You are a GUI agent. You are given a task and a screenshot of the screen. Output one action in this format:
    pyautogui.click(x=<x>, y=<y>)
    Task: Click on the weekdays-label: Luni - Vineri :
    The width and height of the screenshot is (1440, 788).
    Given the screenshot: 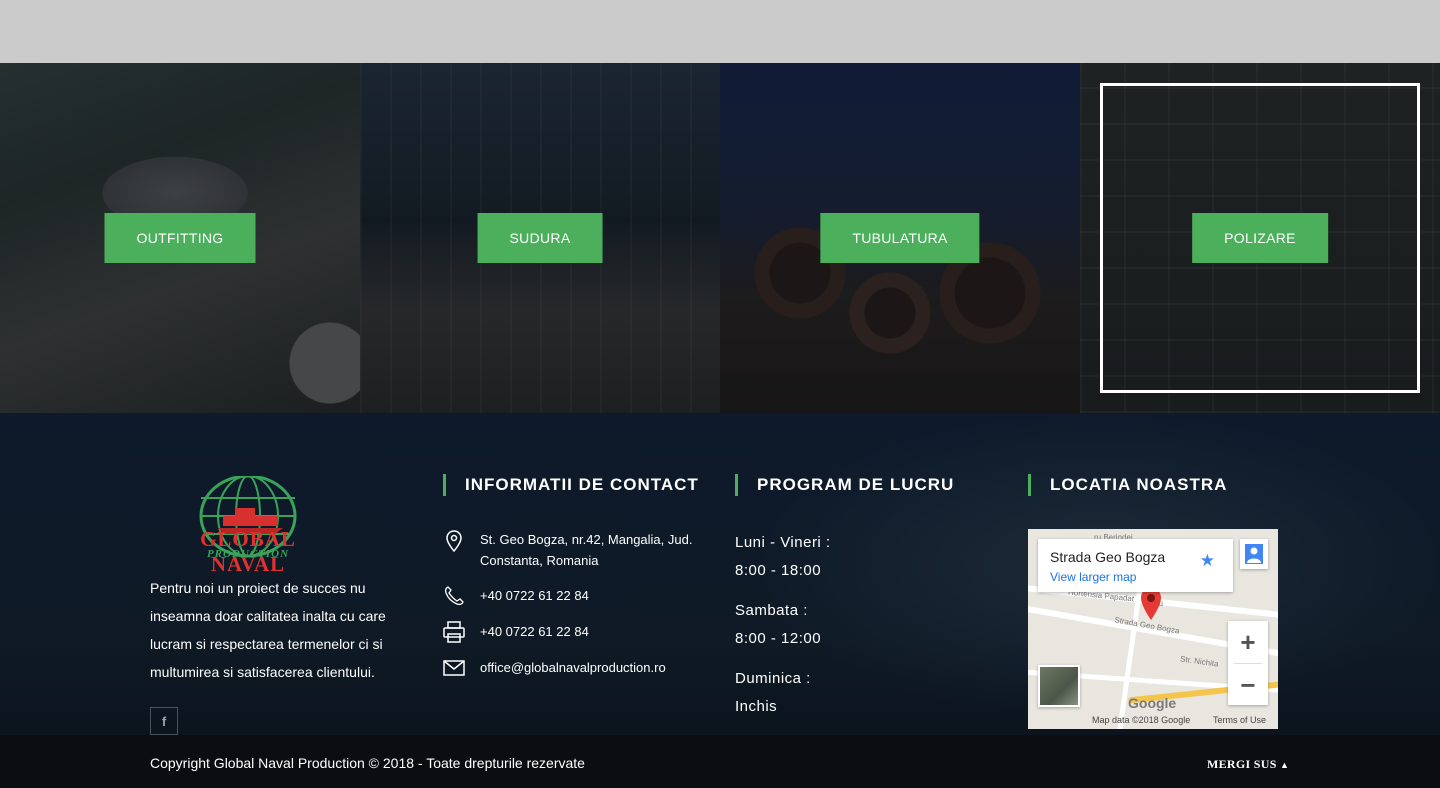 What is the action you would take?
    pyautogui.click(x=783, y=542)
    